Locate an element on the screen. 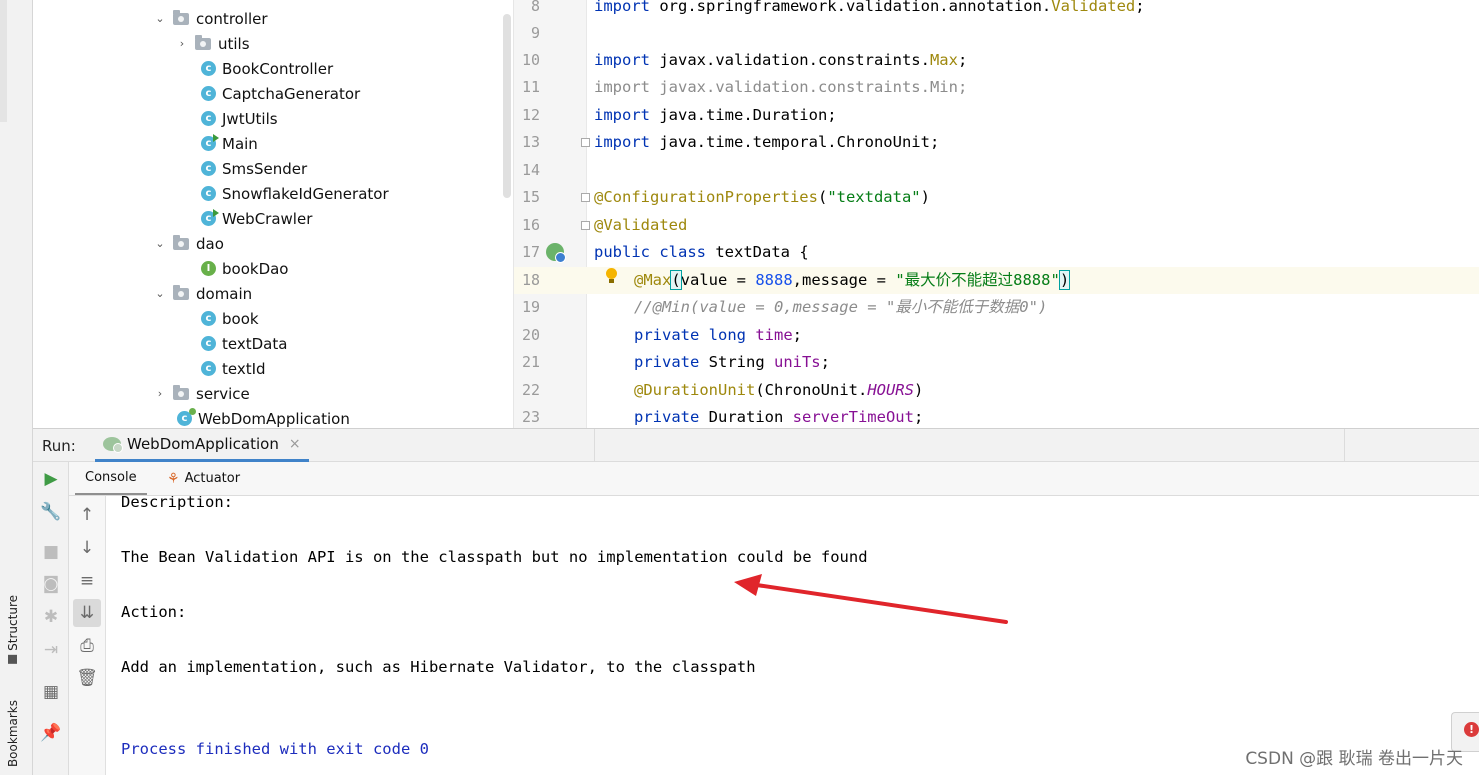 This screenshot has height=775, width=1479. tree-item-textid: c textId is located at coordinates (233, 368).